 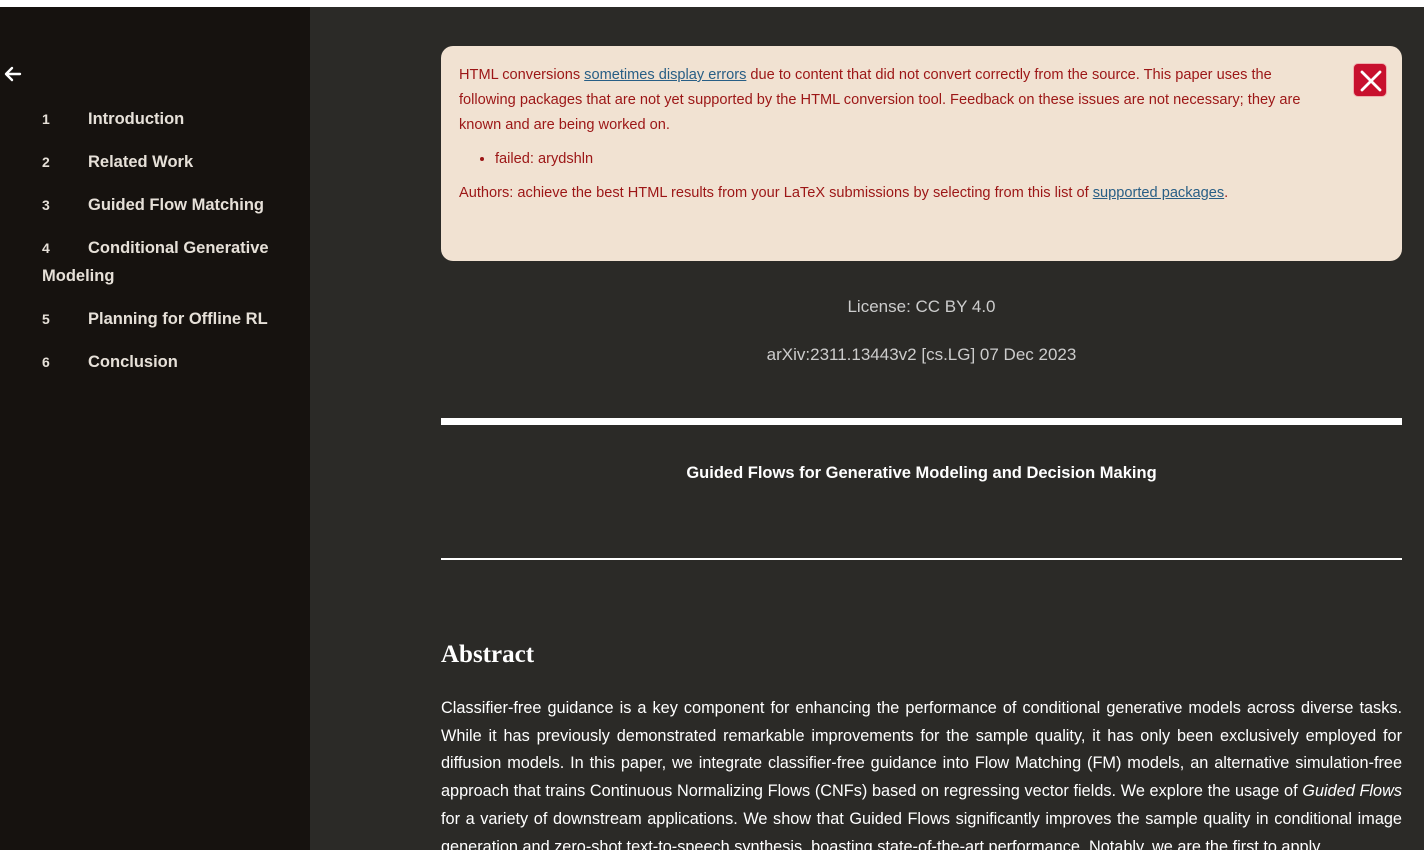 I want to click on close-notice-button, so click(x=1370, y=80).